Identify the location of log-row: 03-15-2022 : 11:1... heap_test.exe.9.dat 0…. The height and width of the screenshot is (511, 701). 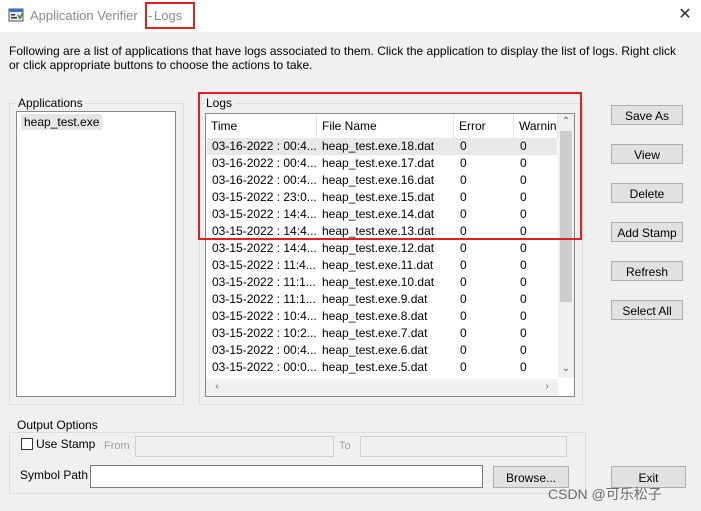
(382, 299).